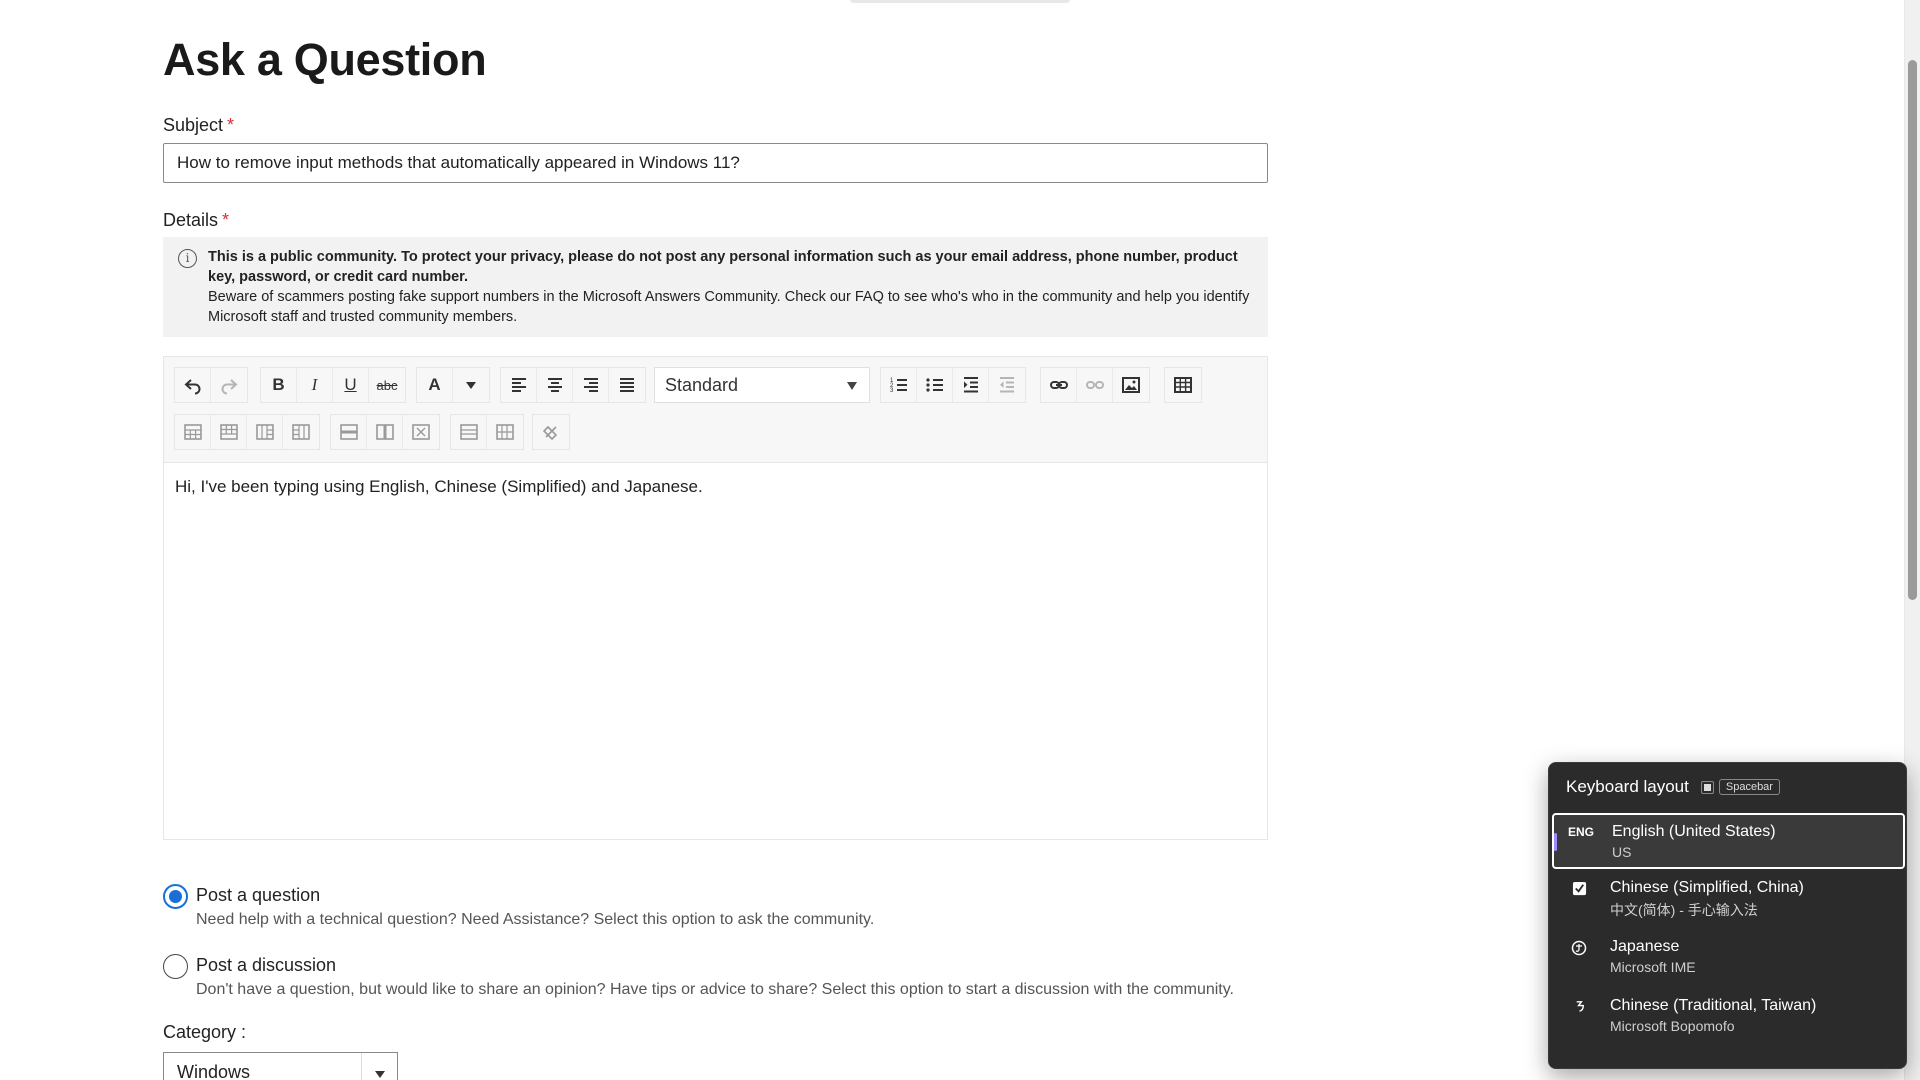 This screenshot has height=1080, width=1920. I want to click on layout-sub: Microsoft Bopomofo, so click(1672, 1026).